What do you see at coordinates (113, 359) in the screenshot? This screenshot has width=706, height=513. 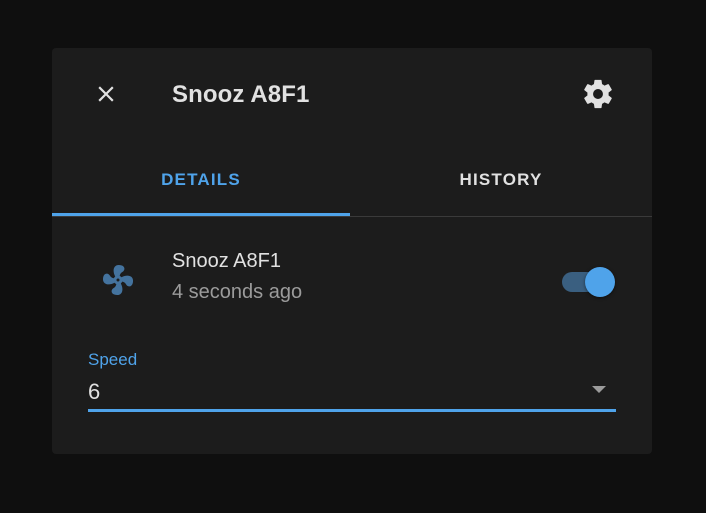 I see `speed-label: Speed` at bounding box center [113, 359].